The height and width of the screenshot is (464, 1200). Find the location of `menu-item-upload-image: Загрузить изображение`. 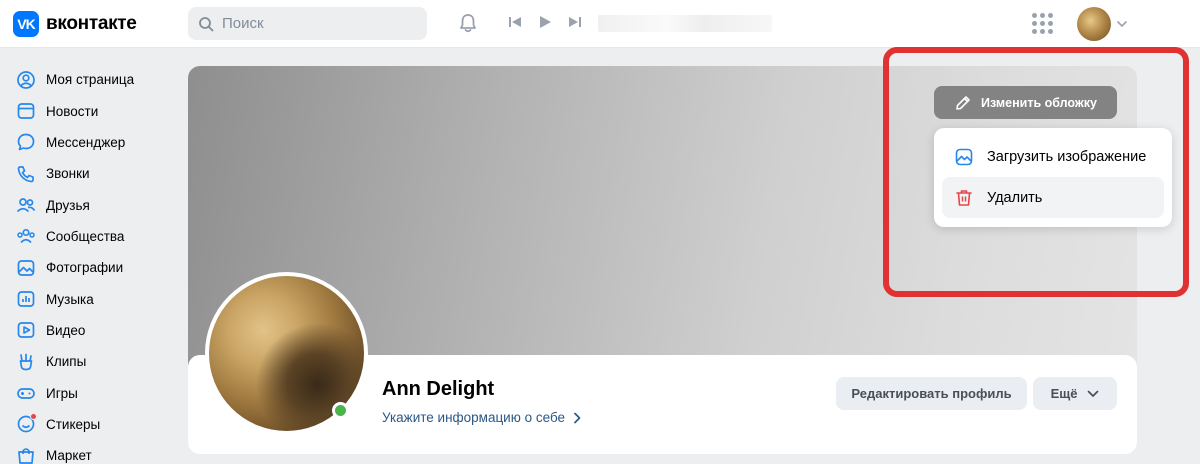

menu-item-upload-image: Загрузить изображение is located at coordinates (1053, 156).